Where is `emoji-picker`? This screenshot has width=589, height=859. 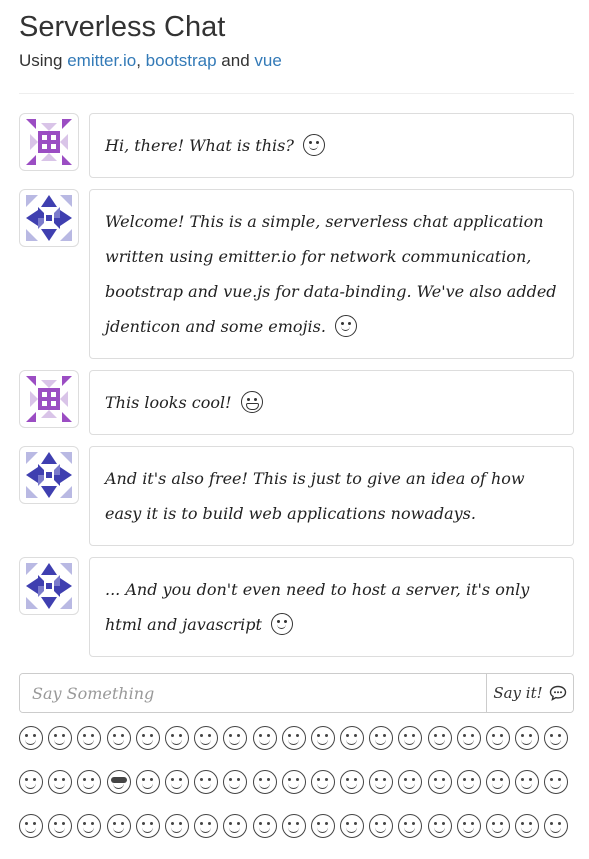 emoji-picker is located at coordinates (296, 782).